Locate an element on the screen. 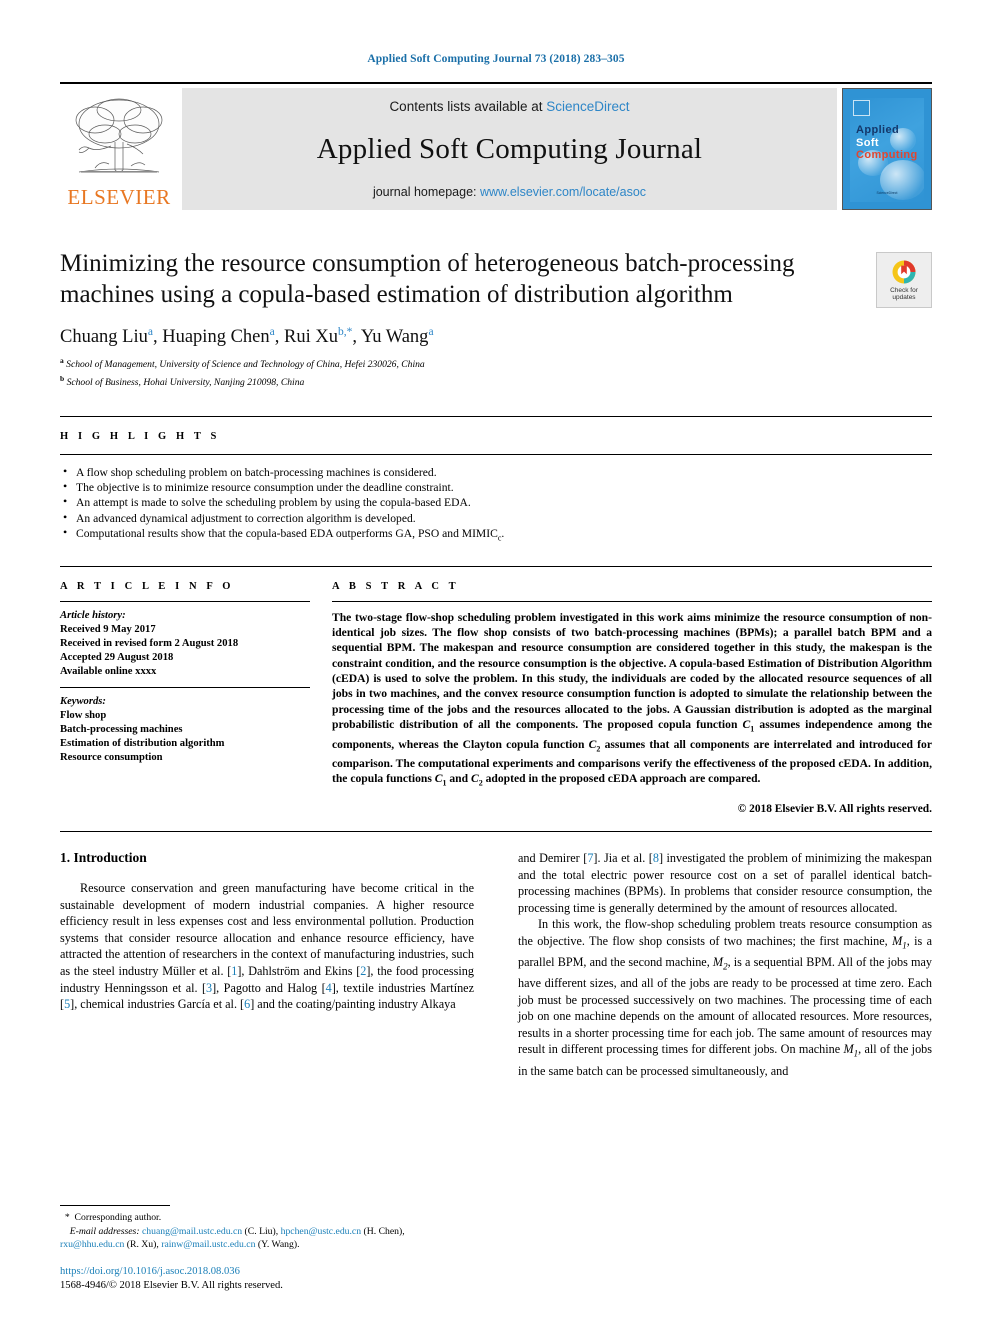 Image resolution: width=992 pixels, height=1323 pixels. cover-line-2: Soft is located at coordinates (867, 142).